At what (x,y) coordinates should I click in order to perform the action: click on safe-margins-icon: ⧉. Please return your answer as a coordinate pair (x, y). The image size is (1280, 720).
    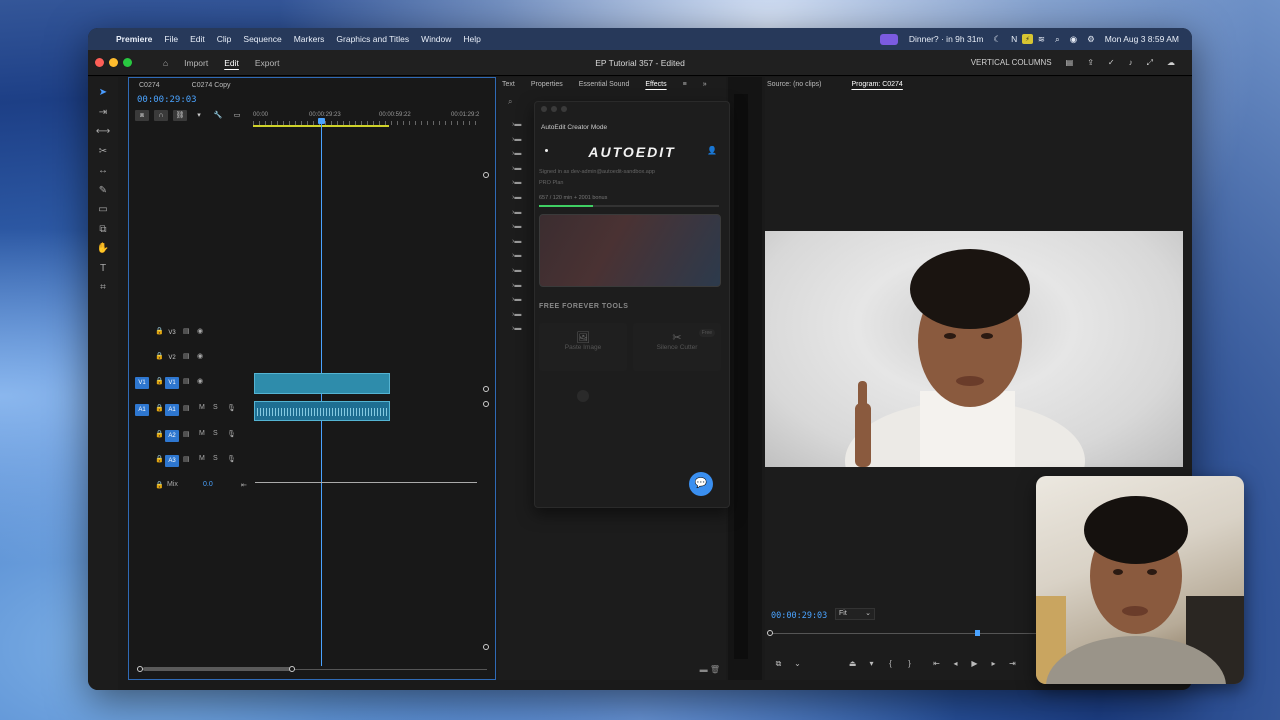
    Looking at the image, I should click on (778, 664).